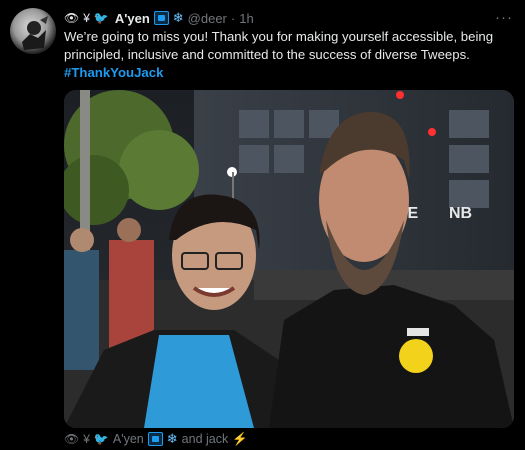 The image size is (525, 450). What do you see at coordinates (288, 73) in the screenshot?
I see `hashtag-link: #ThankYouJack` at bounding box center [288, 73].